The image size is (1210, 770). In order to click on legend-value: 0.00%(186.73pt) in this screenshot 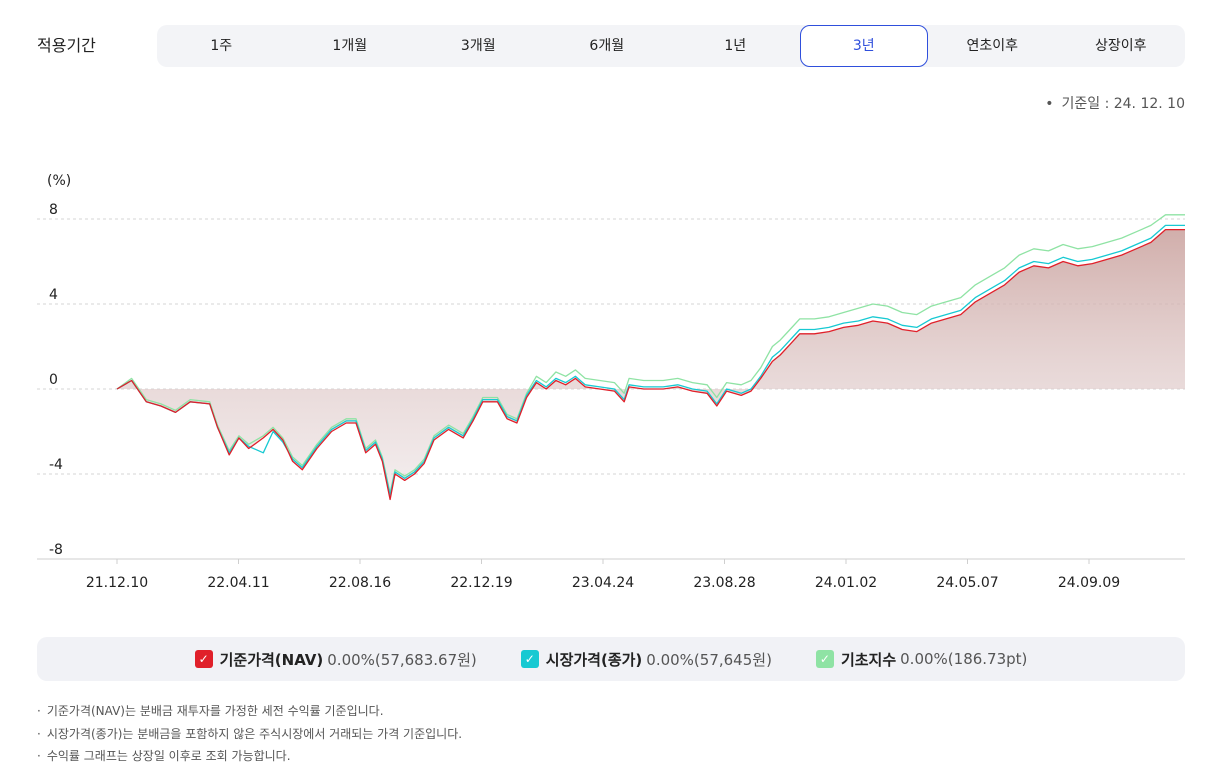, I will do `click(964, 659)`.